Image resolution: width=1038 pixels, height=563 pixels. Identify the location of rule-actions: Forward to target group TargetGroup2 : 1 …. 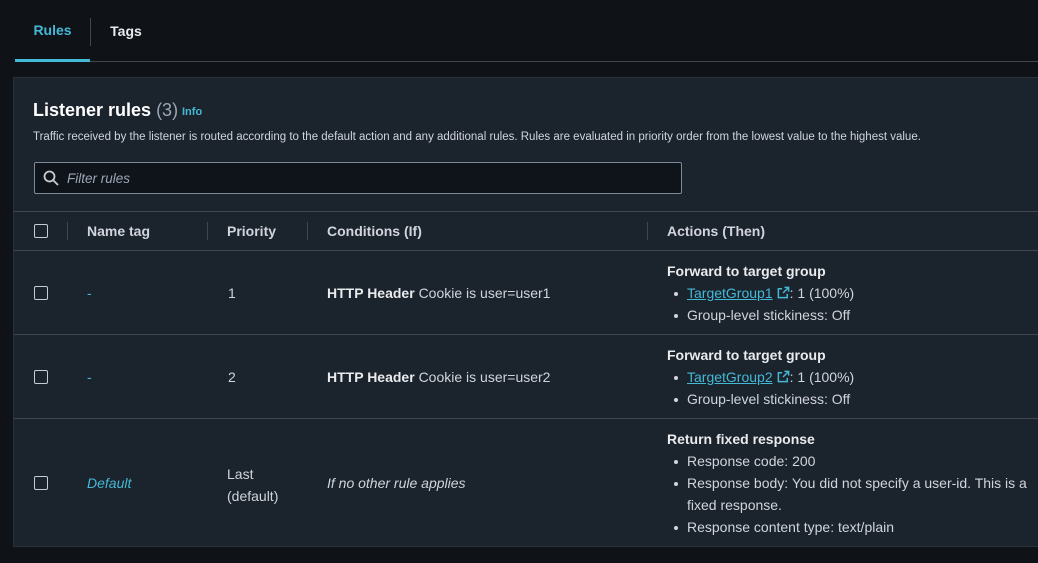
(760, 377).